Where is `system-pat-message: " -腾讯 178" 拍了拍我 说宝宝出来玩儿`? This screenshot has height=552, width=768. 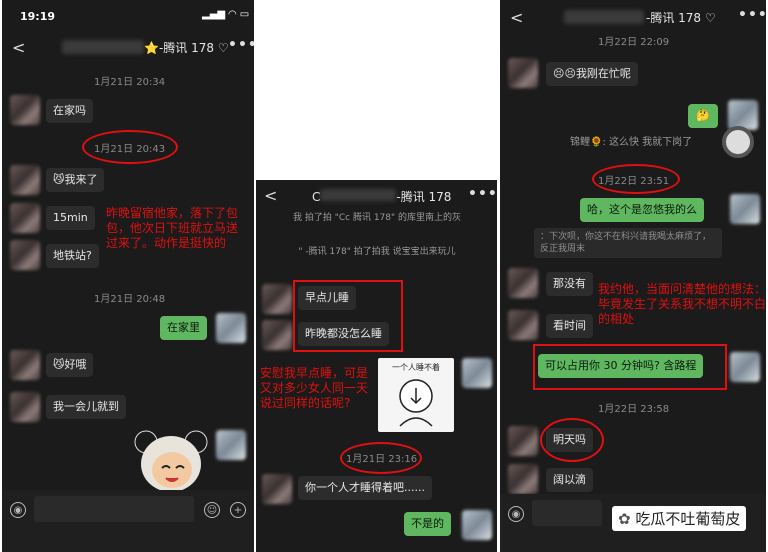 system-pat-message: " -腾讯 178" 拍了拍我 说宝宝出来玩儿 is located at coordinates (377, 252).